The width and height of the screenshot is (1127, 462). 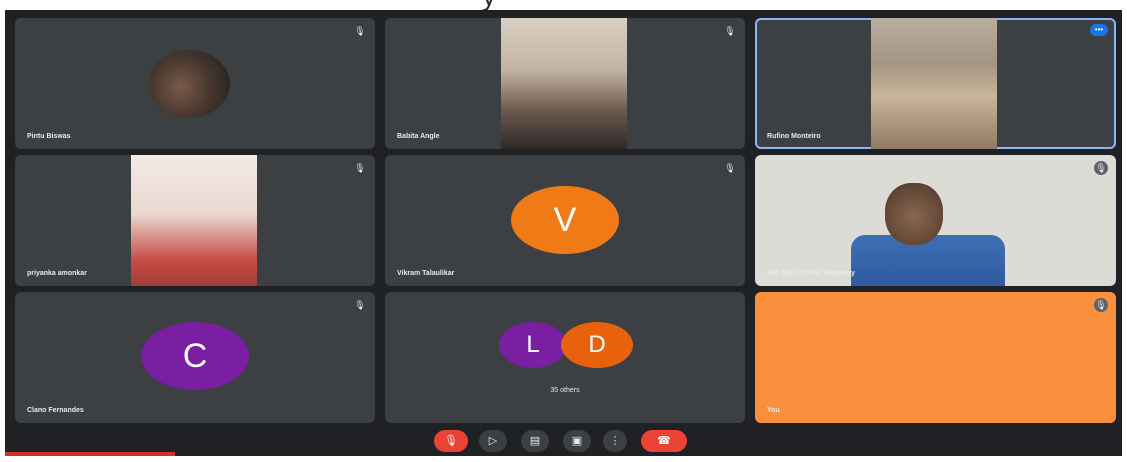 I want to click on camera-button: ▷, so click(x=493, y=441).